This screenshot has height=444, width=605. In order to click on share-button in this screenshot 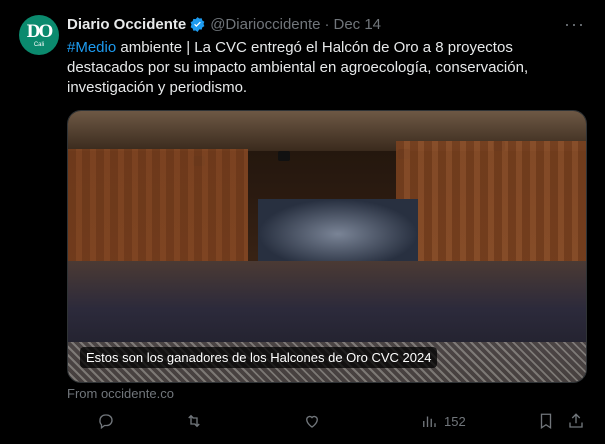, I will do `click(576, 421)`.